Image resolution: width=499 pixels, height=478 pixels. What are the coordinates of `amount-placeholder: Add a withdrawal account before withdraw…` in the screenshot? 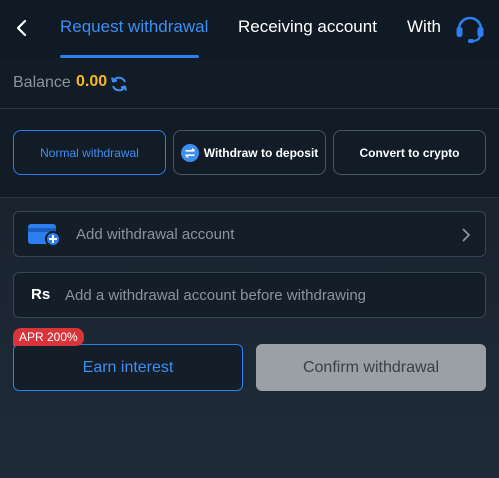 It's located at (216, 295).